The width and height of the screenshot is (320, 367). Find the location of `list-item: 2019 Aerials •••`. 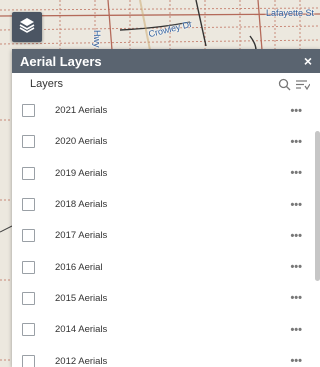

list-item: 2019 Aerials ••• is located at coordinates (166, 173).